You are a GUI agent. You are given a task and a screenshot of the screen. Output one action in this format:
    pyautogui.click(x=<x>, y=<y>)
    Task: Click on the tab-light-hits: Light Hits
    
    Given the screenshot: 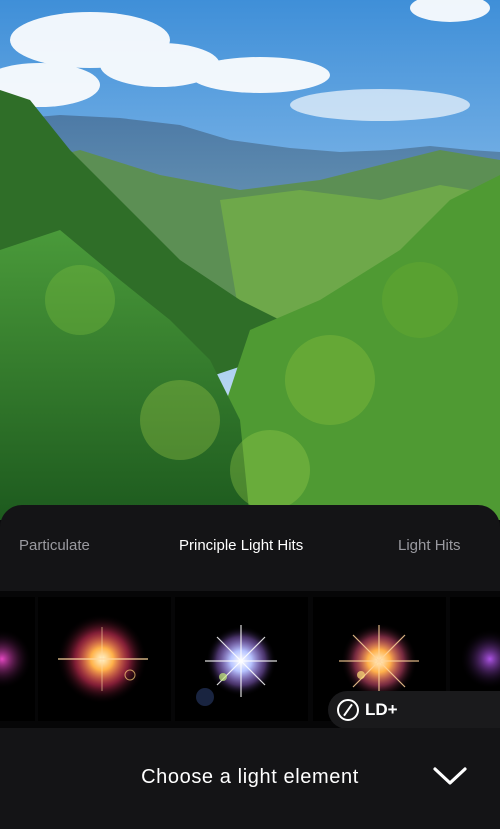 What is the action you would take?
    pyautogui.click(x=429, y=545)
    